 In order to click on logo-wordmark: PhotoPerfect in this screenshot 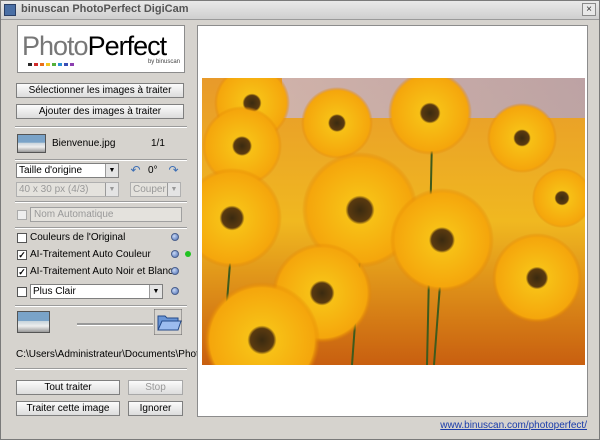, I will do `click(95, 46)`.